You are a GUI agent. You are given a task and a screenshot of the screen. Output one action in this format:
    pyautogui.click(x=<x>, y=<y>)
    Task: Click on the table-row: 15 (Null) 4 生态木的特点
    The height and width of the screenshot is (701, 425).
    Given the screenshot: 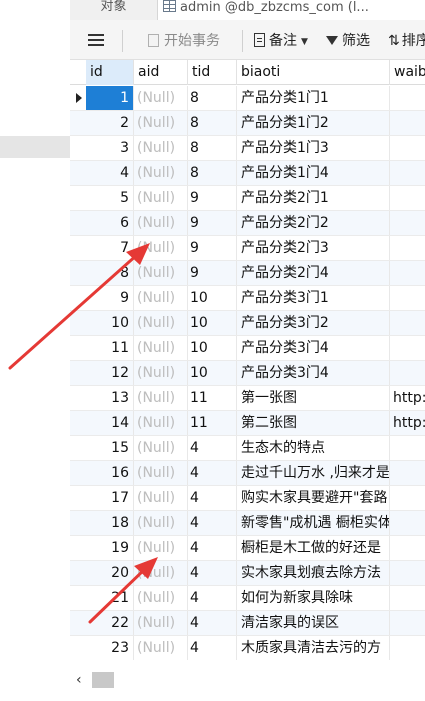 What is the action you would take?
    pyautogui.click(x=247, y=448)
    